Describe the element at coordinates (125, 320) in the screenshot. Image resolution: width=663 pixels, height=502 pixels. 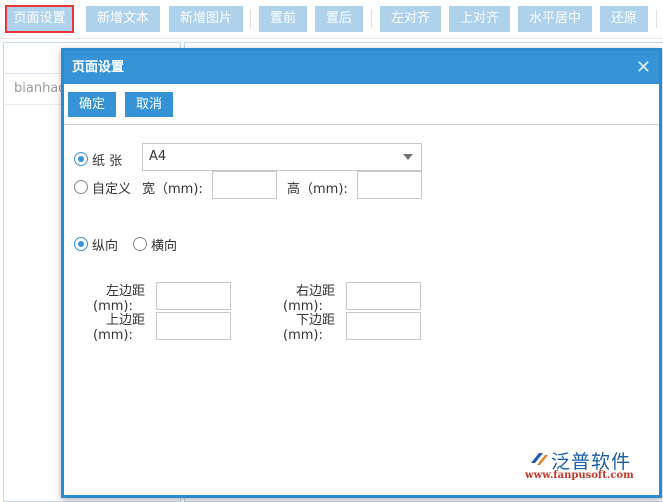
I see `top-margin-text: 上边距` at that location.